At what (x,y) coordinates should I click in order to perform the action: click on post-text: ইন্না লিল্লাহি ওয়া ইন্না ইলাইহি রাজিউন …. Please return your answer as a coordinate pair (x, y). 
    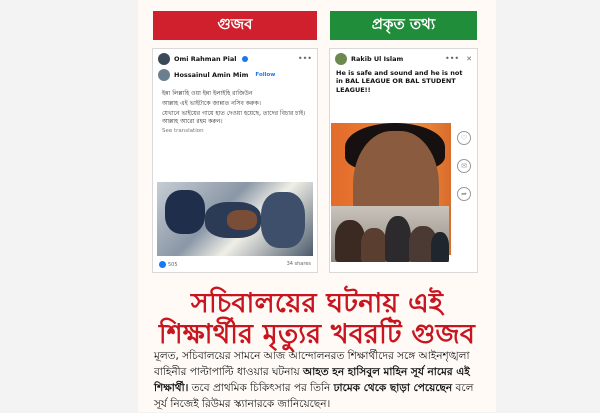
    Looking at the image, I should click on (235, 113).